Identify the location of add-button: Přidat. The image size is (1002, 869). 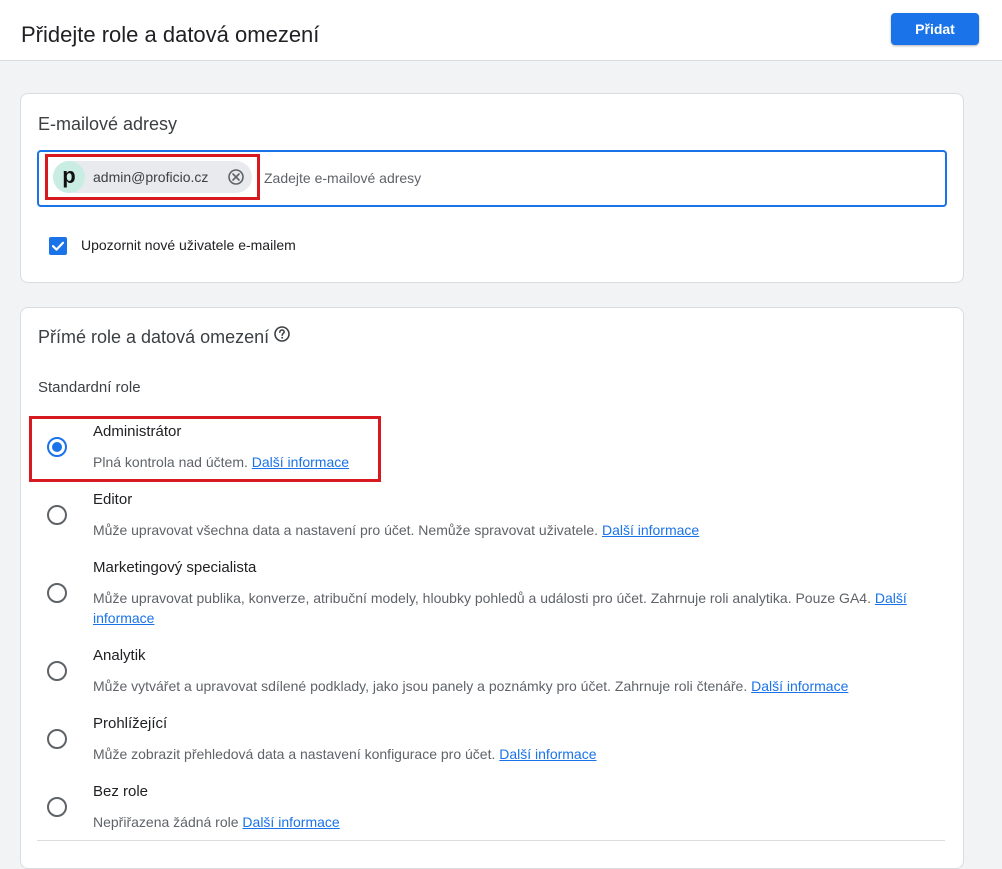
(935, 29).